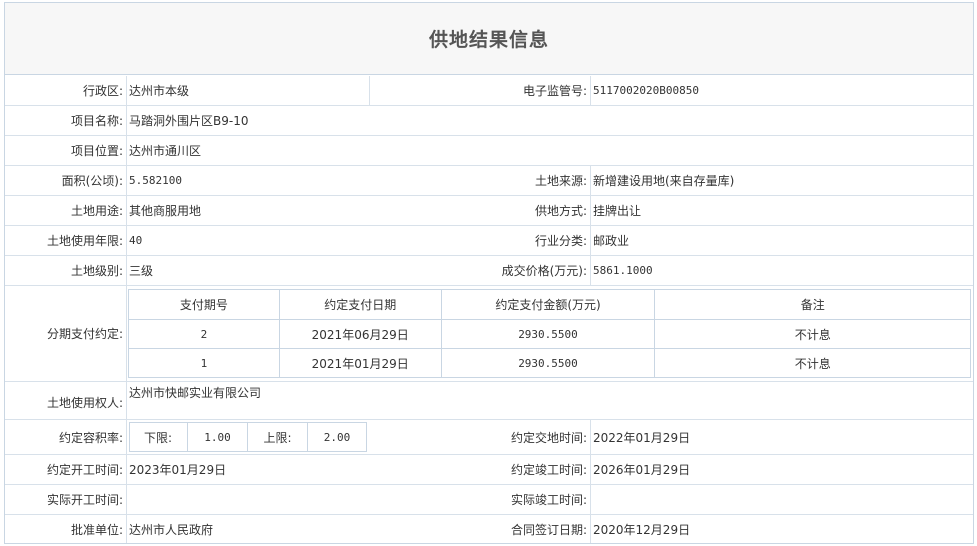 The height and width of the screenshot is (546, 977). I want to click on pay-date-cell: 2021年01月29日, so click(360, 363).